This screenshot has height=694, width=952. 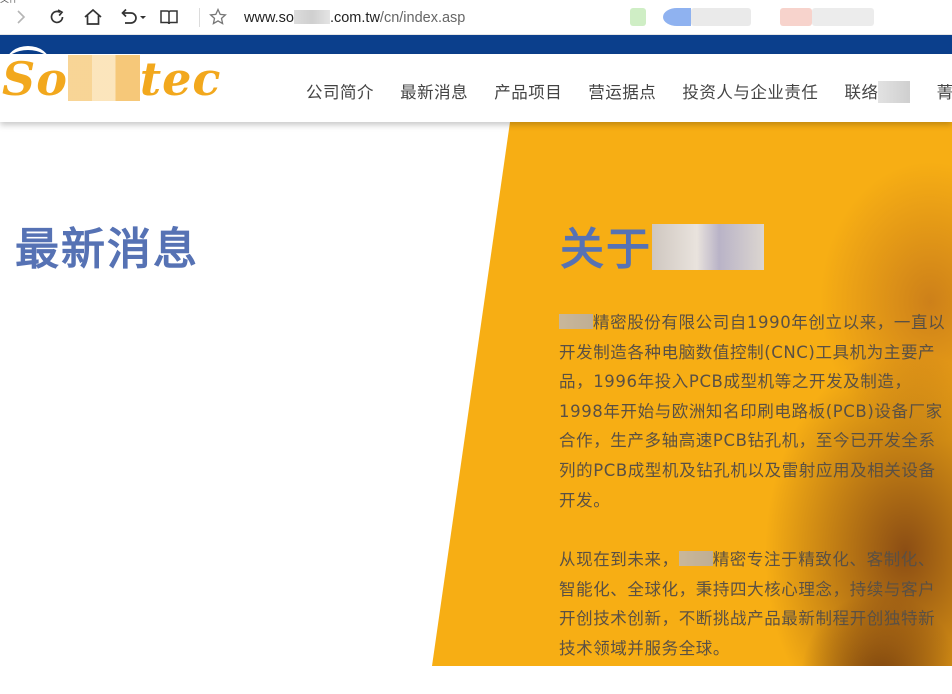 I want to click on forward-icon, so click(x=21, y=17).